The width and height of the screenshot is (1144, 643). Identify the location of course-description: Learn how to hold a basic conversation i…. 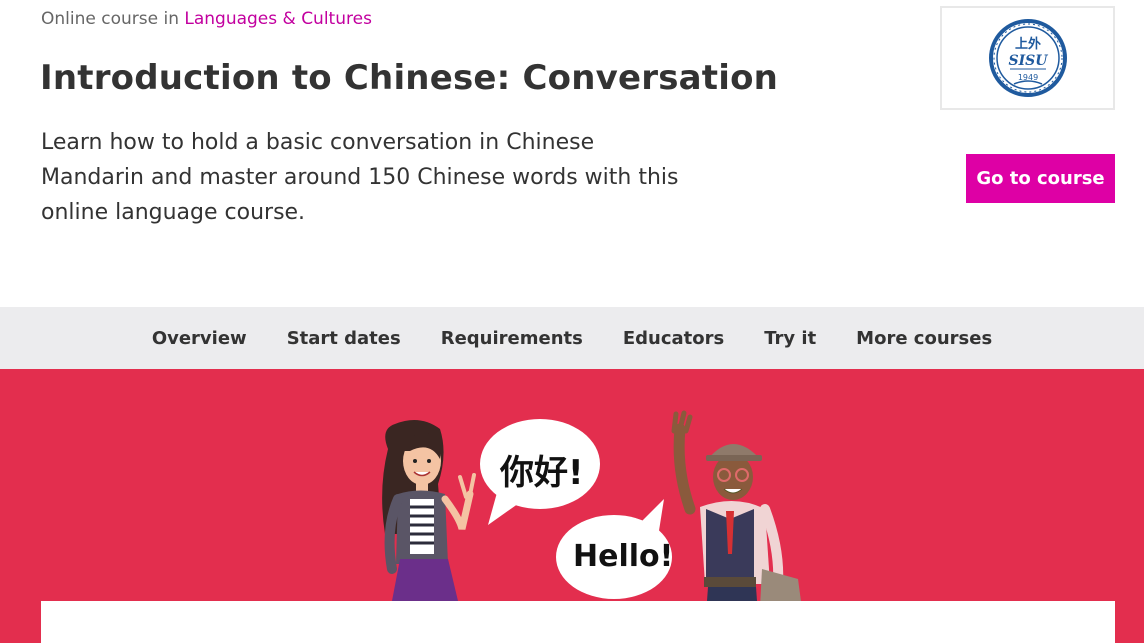
(360, 177).